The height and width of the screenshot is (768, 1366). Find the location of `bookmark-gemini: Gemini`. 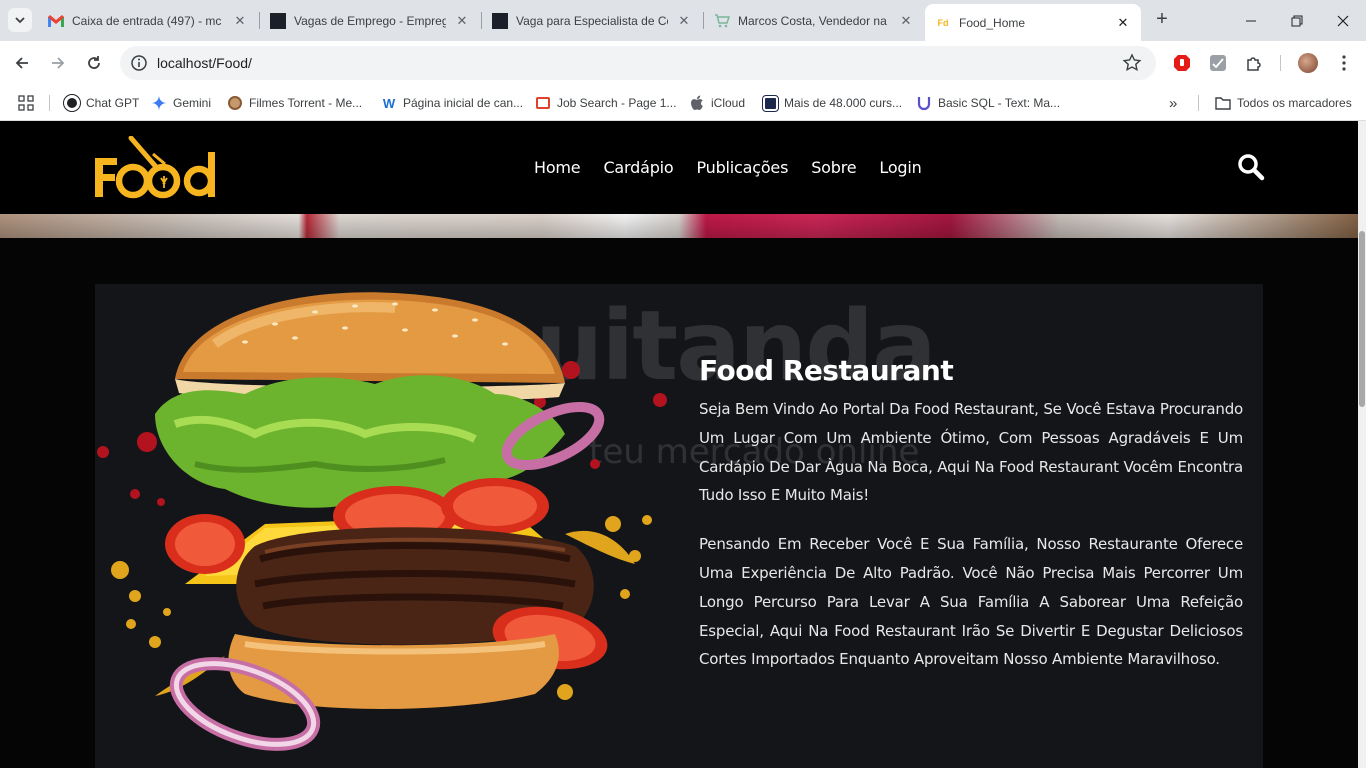

bookmark-gemini: Gemini is located at coordinates (181, 103).